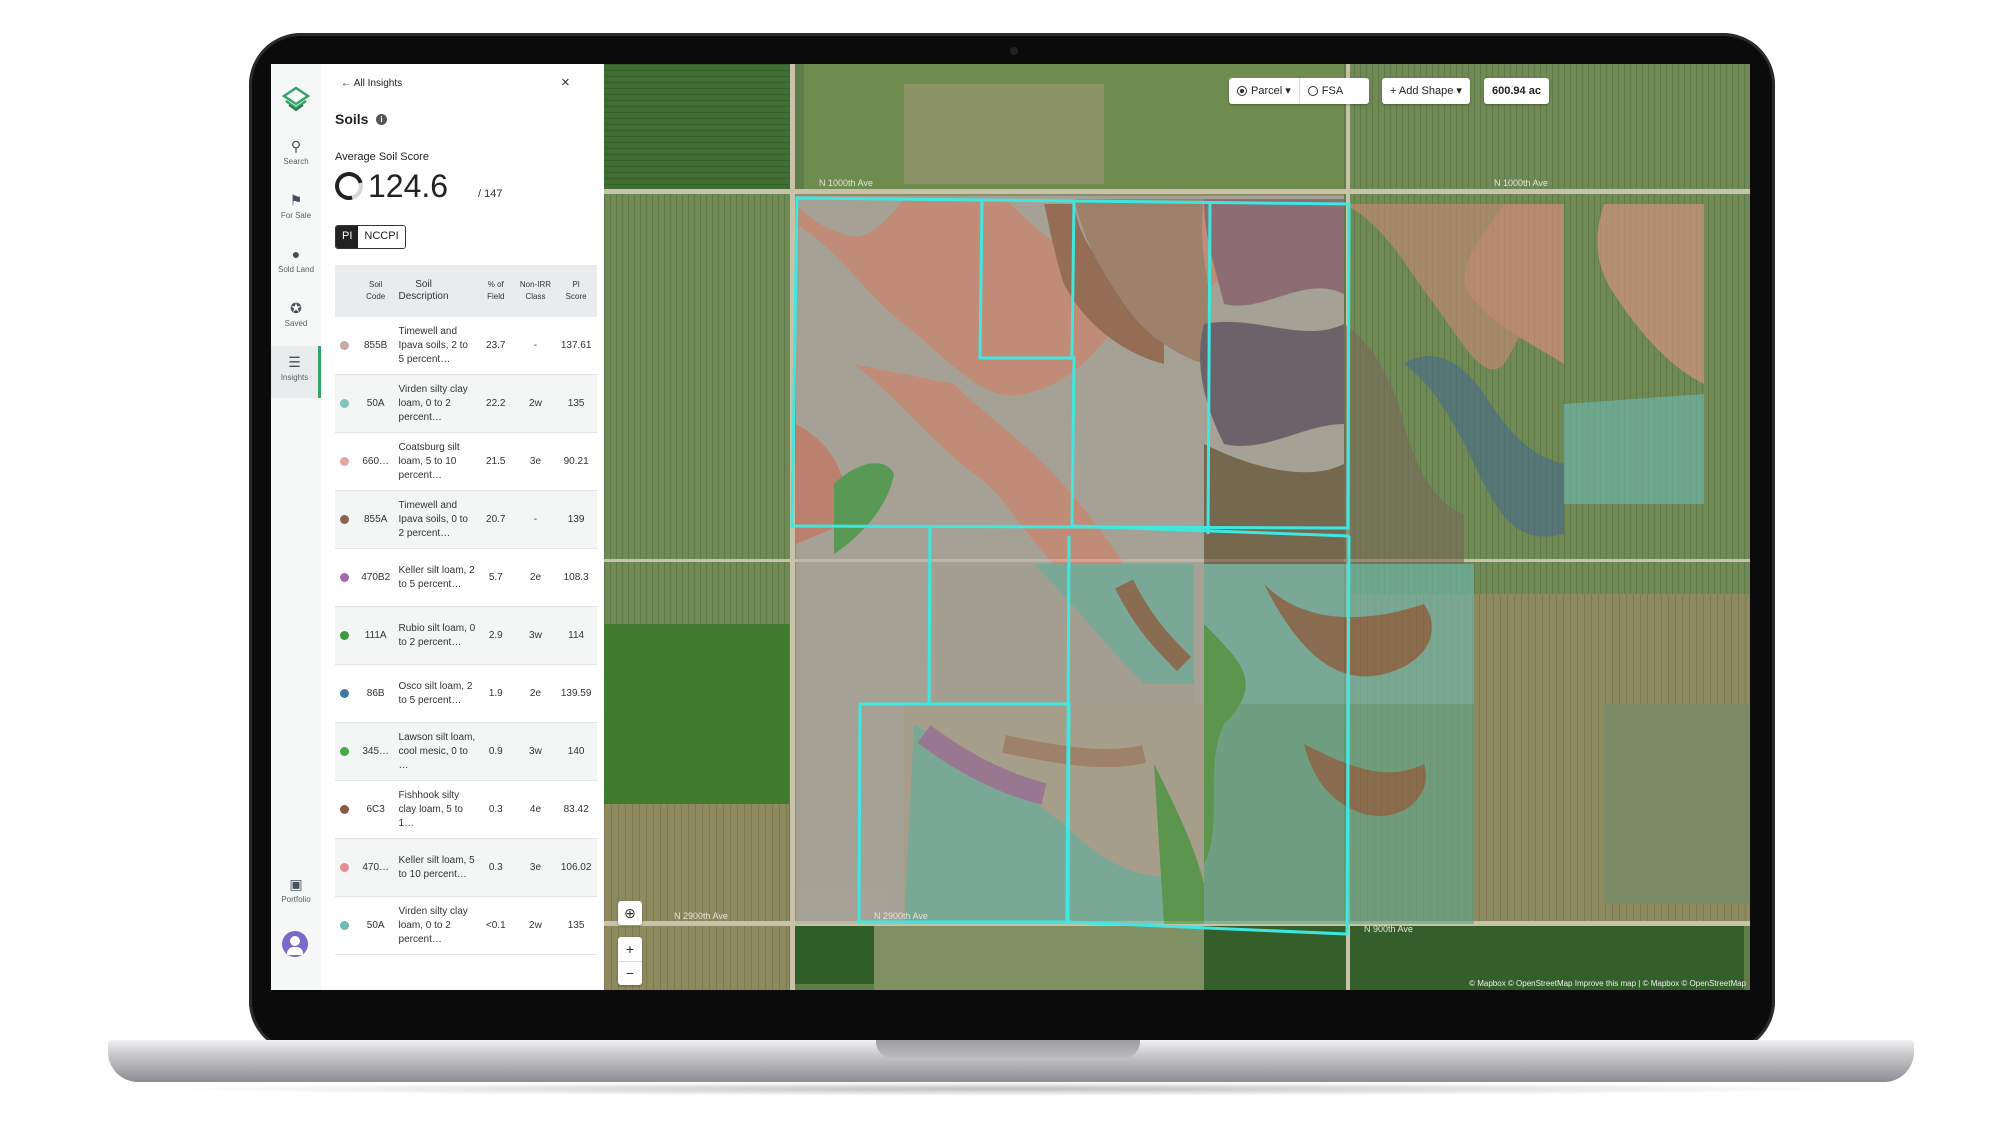  Describe the element at coordinates (535, 693) in the screenshot. I see `non-irr-class: 2e` at that location.